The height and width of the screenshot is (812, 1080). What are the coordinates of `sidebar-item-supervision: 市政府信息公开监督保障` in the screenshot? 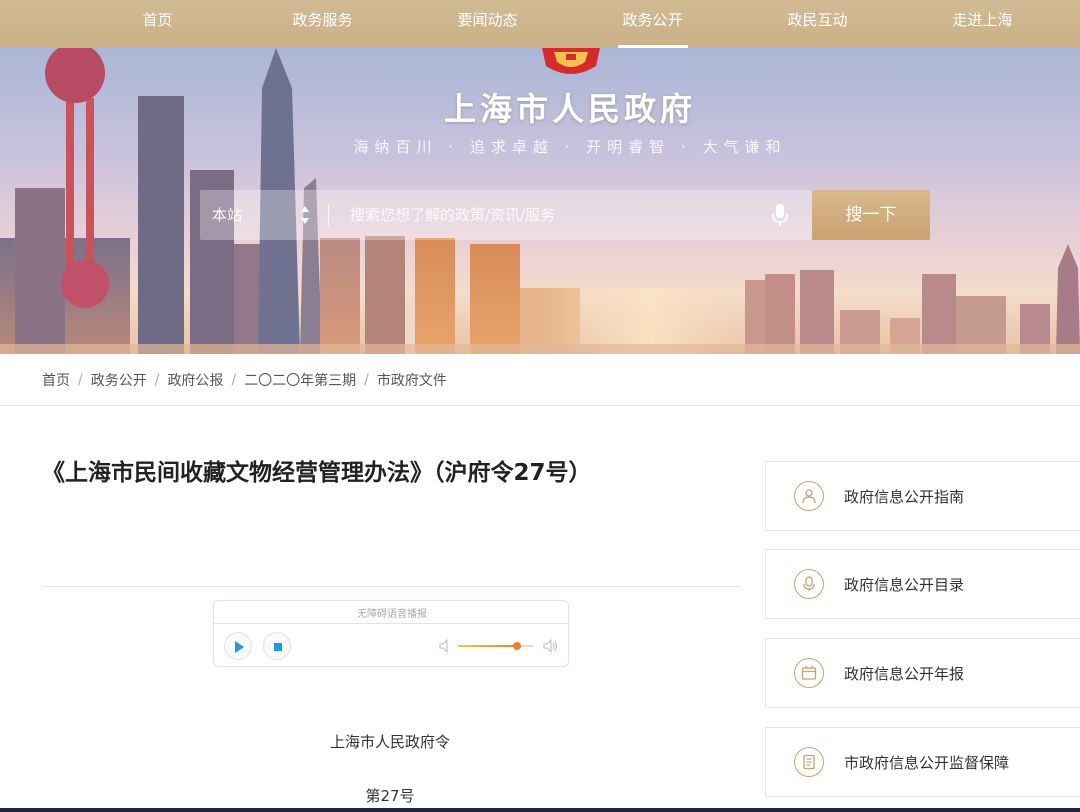 It's located at (922, 762).